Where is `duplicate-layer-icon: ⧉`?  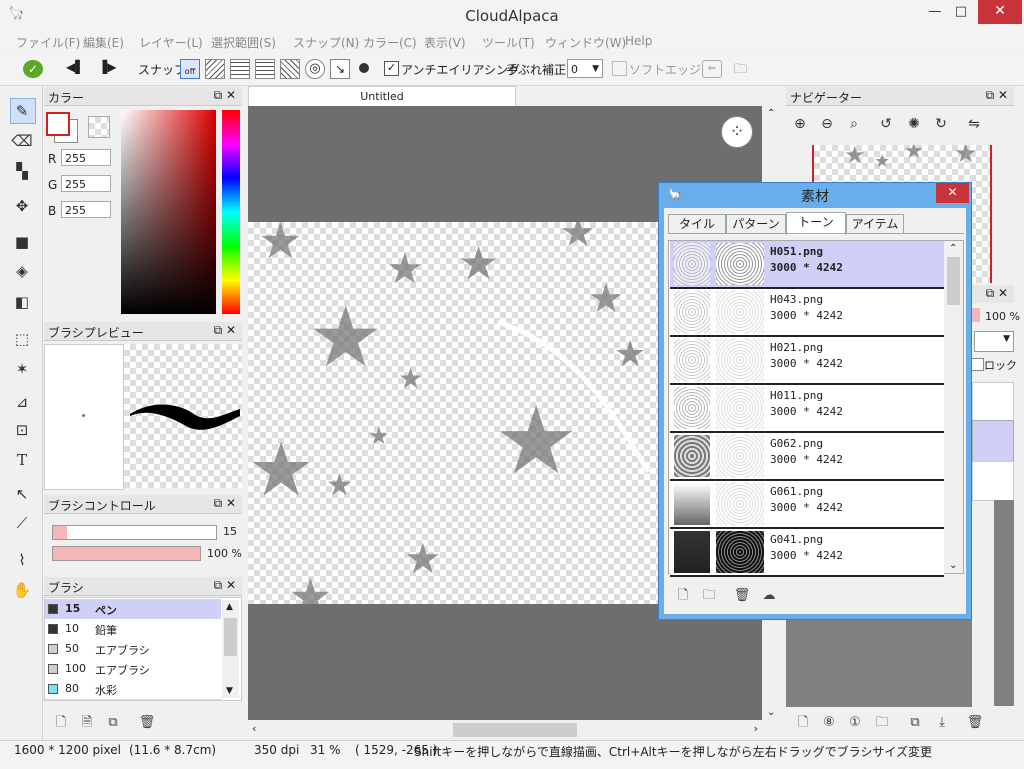
duplicate-layer-icon: ⧉ is located at coordinates (915, 723).